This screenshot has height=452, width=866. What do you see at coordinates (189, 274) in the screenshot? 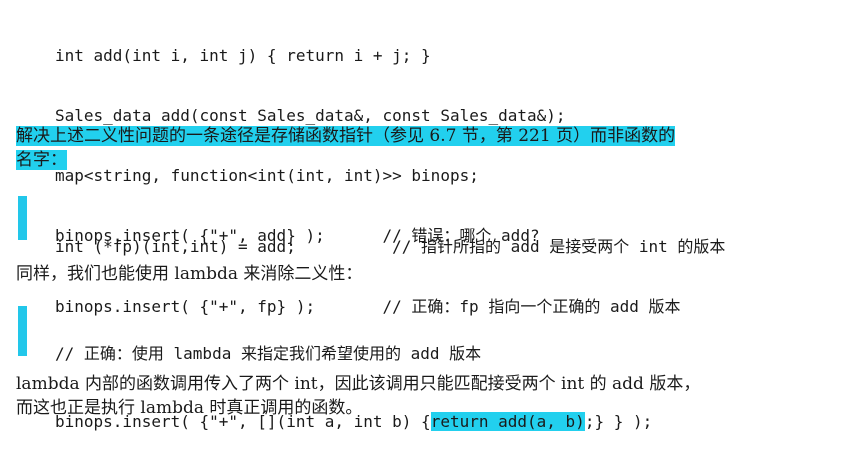
I see `paragraph-lambda-intro: 同样，我们也能使用 lambda 来消除二义性：` at bounding box center [189, 274].